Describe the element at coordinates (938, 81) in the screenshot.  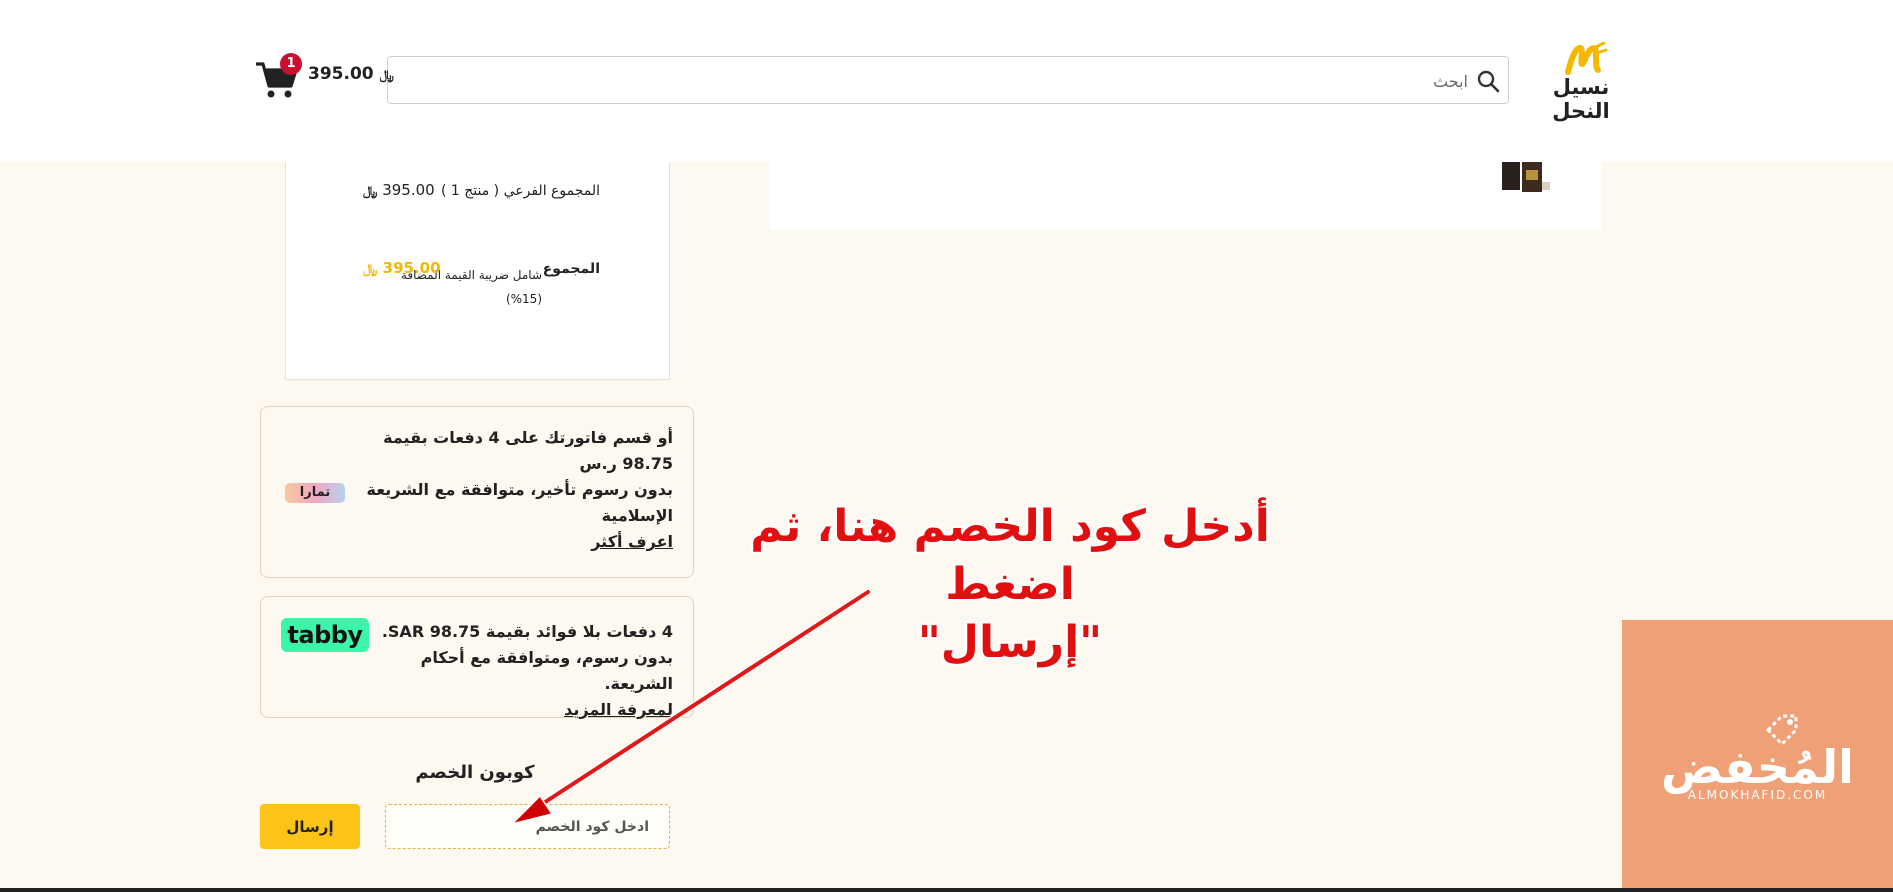
I see `search-input` at that location.